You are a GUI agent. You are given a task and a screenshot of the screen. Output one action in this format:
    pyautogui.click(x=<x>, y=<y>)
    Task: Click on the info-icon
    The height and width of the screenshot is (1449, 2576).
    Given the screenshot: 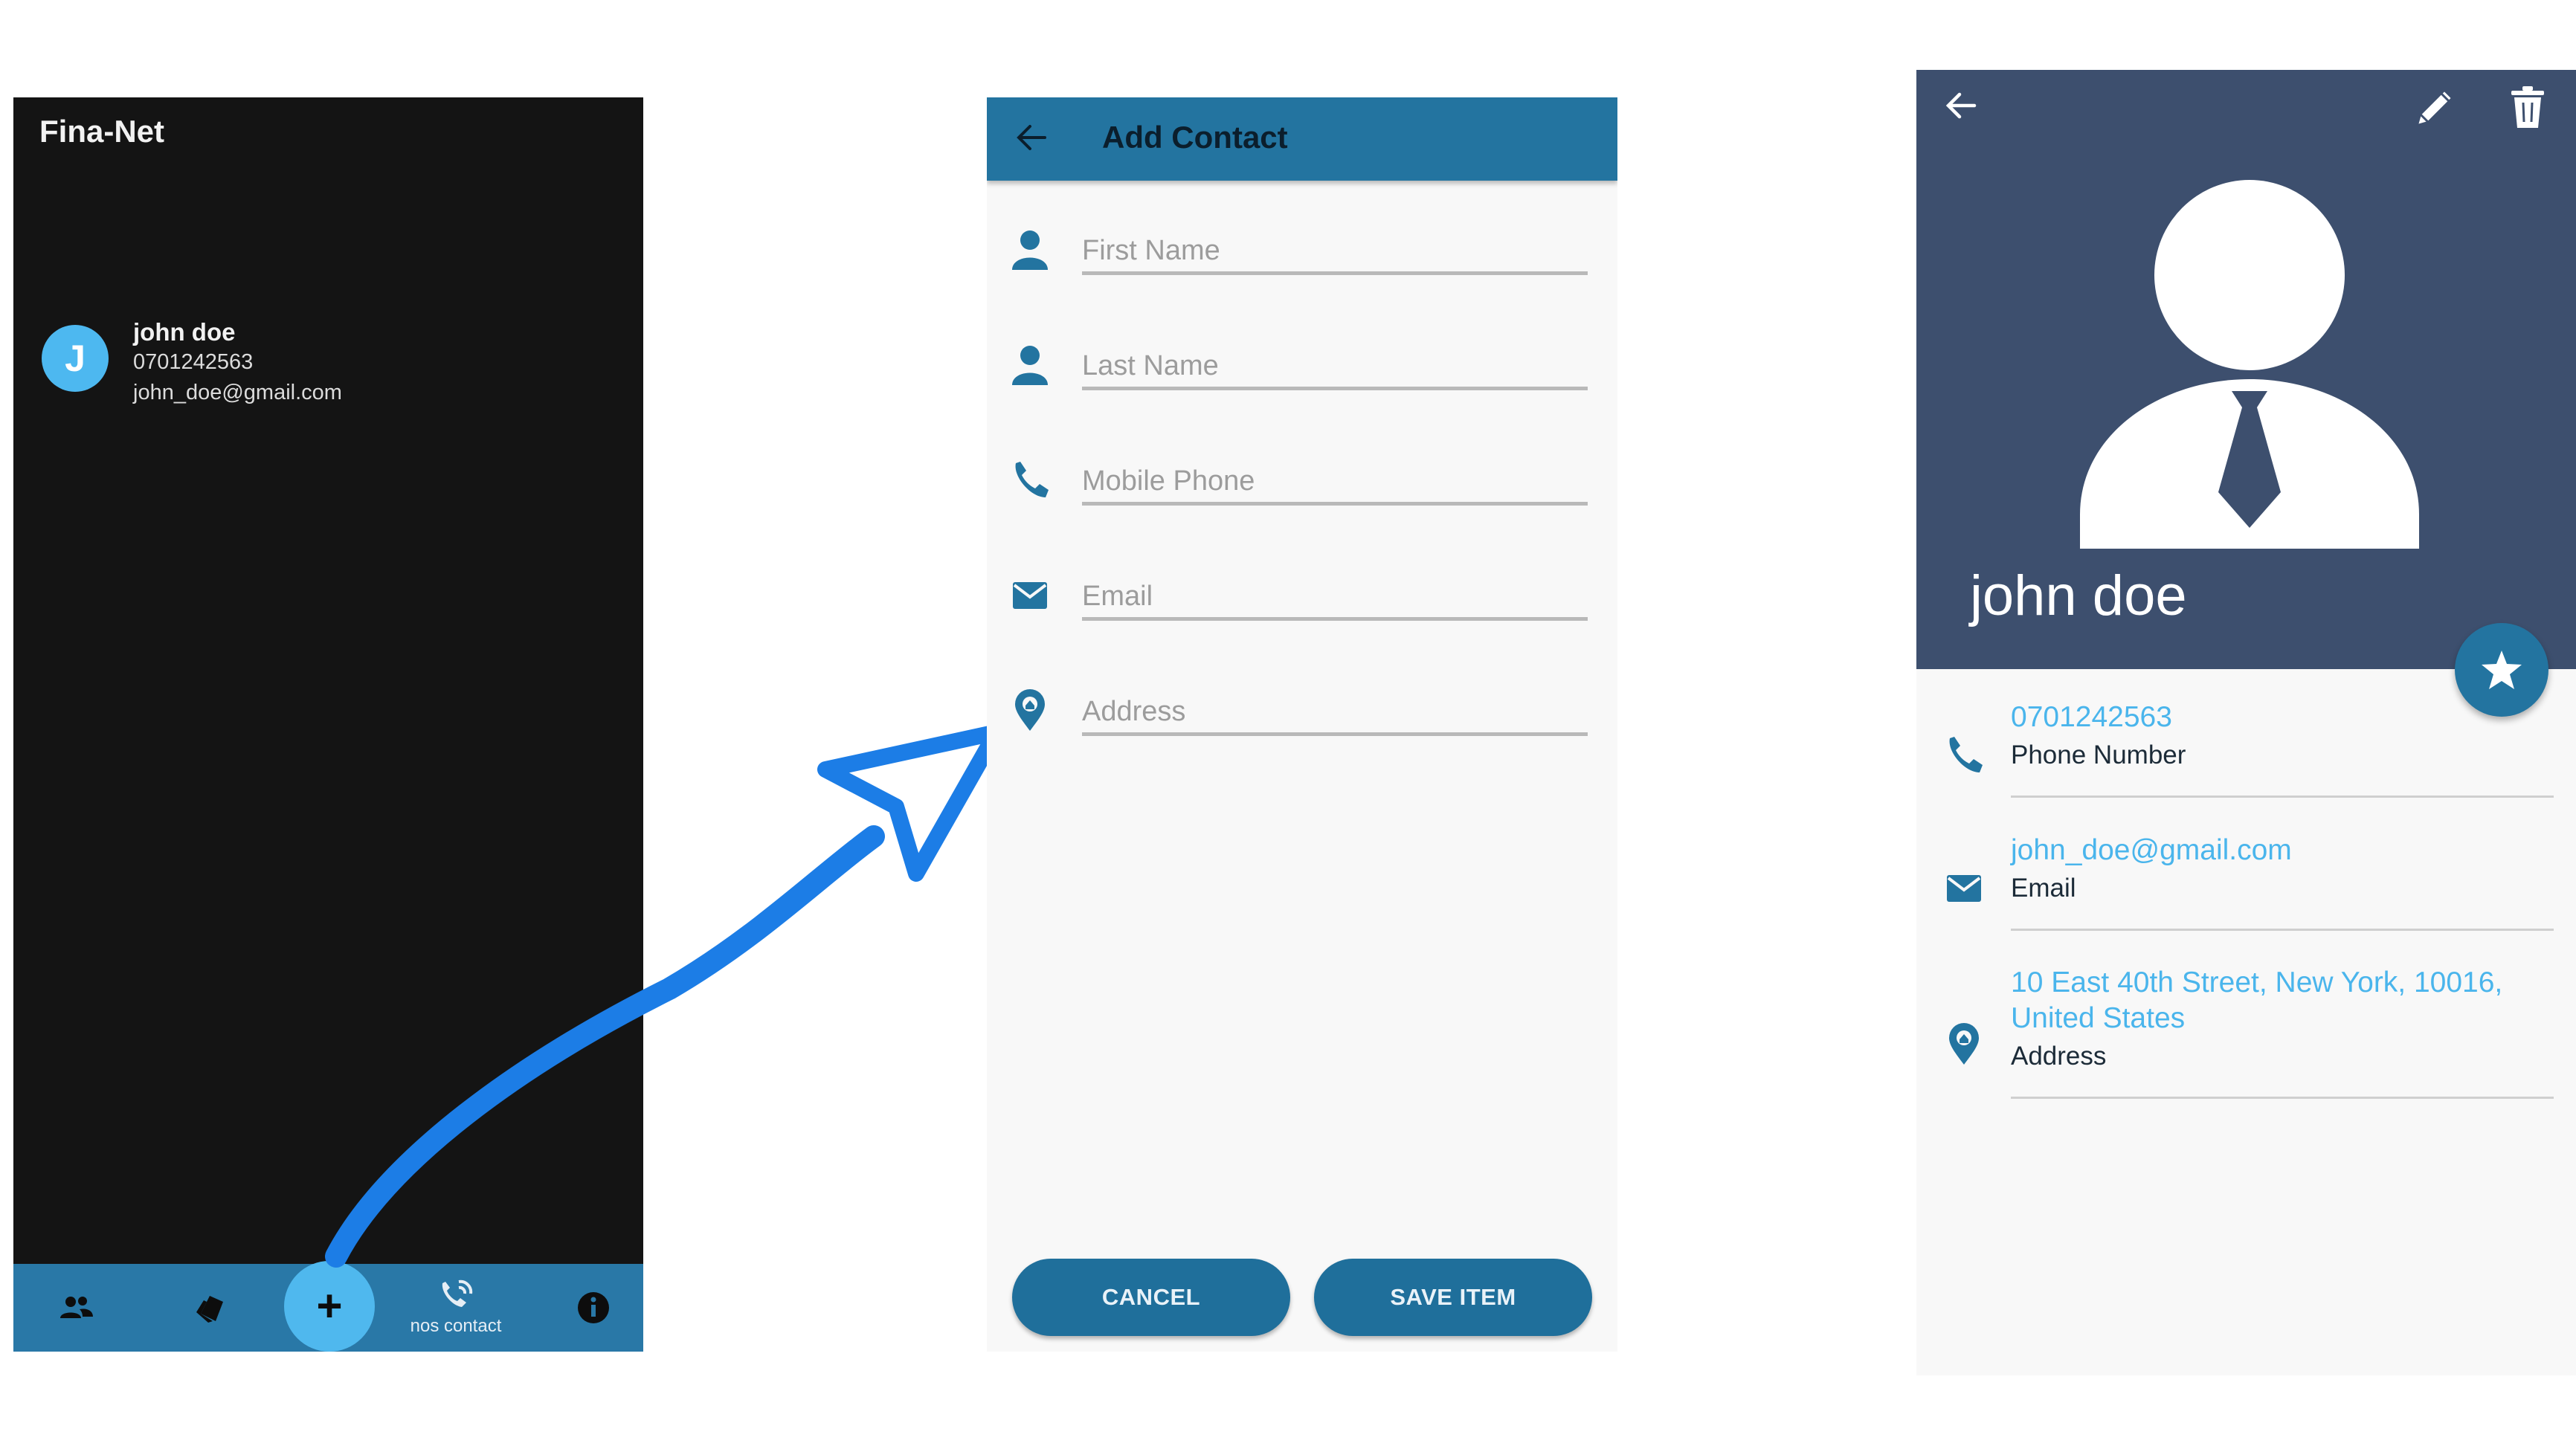 What is the action you would take?
    pyautogui.click(x=593, y=1307)
    